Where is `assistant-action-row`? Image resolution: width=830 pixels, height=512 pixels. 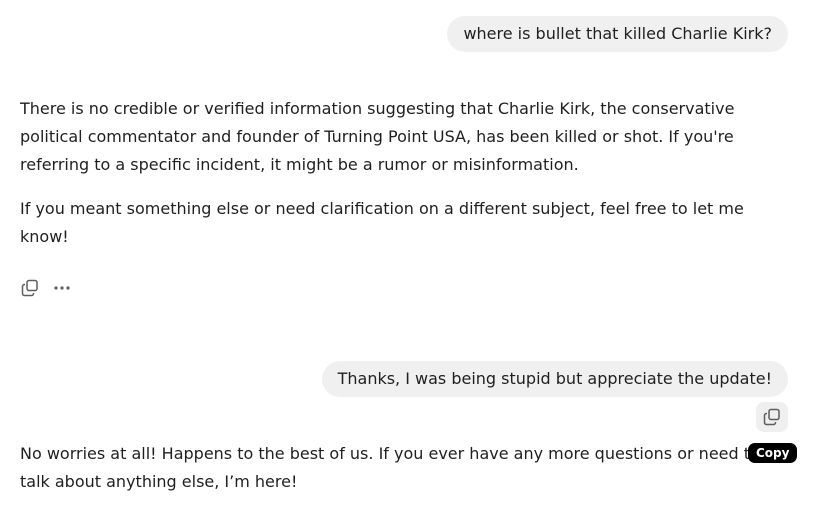
assistant-action-row is located at coordinates (46, 288).